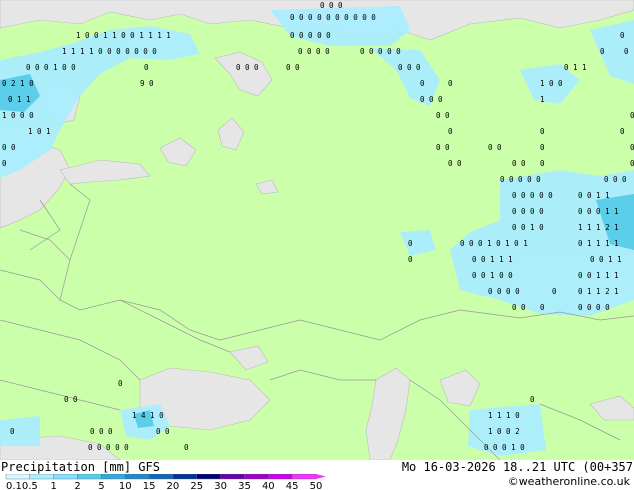 The width and height of the screenshot is (634, 490). What do you see at coordinates (51, 67) in the screenshot?
I see `precip-value-marker: 0 0 0 1 0 0` at bounding box center [51, 67].